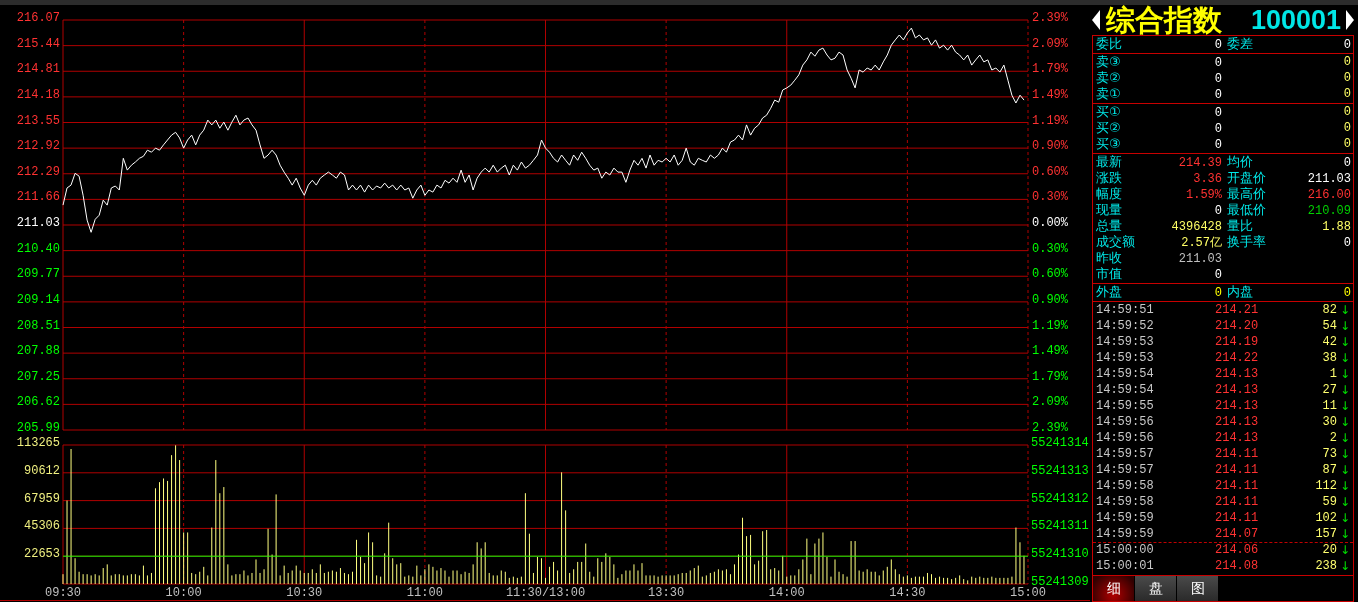  I want to click on tab: 盘, so click(1155, 588).